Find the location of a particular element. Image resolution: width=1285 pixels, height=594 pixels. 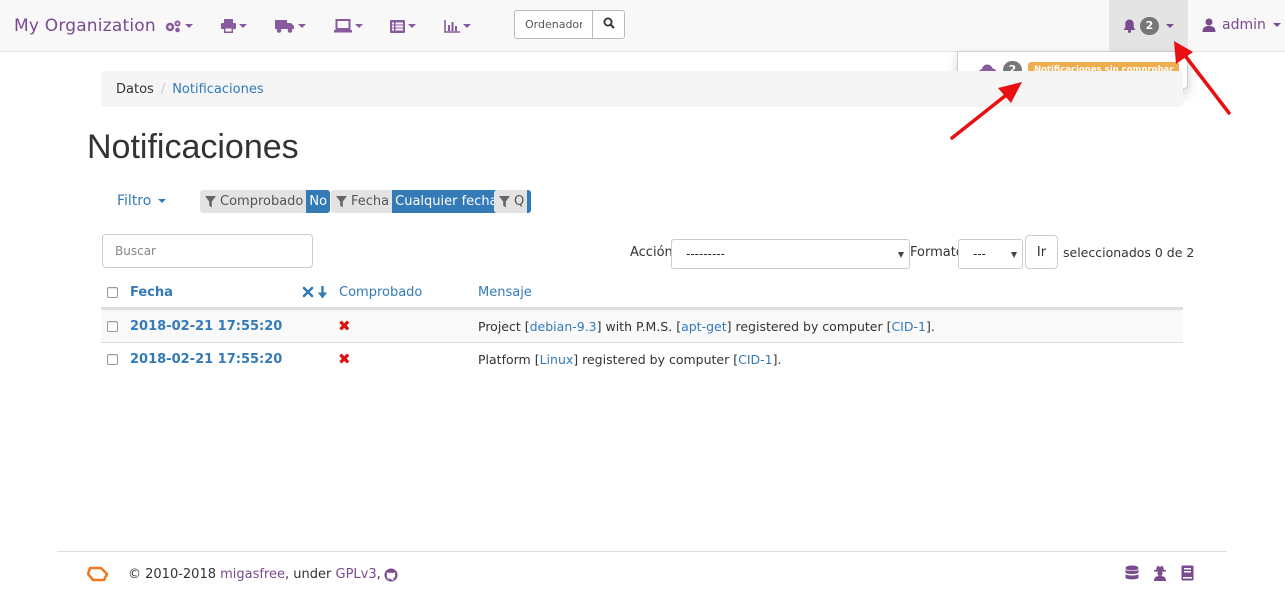

filter-chip-value is located at coordinates (529, 201).